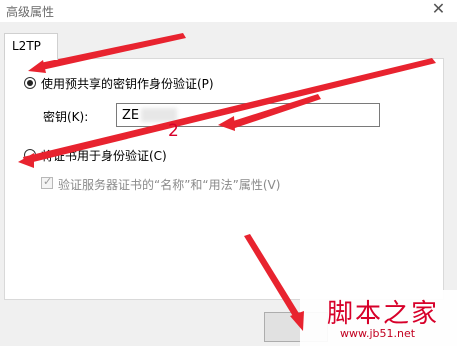 The image size is (457, 346). I want to click on arrow-to-ok-button, so click(272, 276).